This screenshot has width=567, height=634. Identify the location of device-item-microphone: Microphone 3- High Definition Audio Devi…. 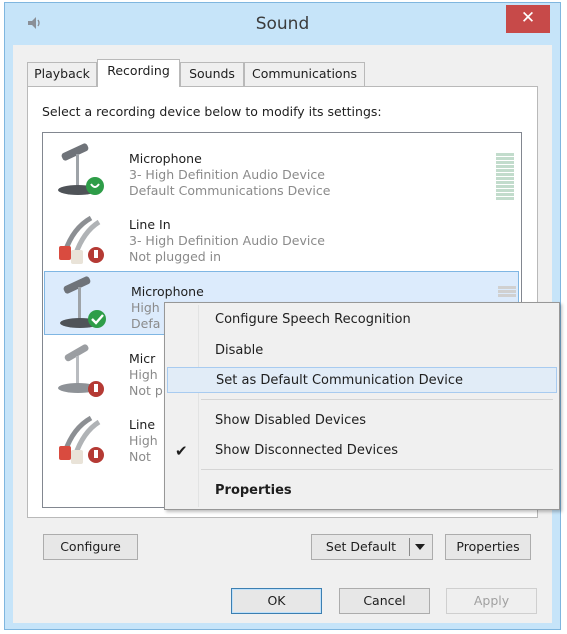
(282, 171).